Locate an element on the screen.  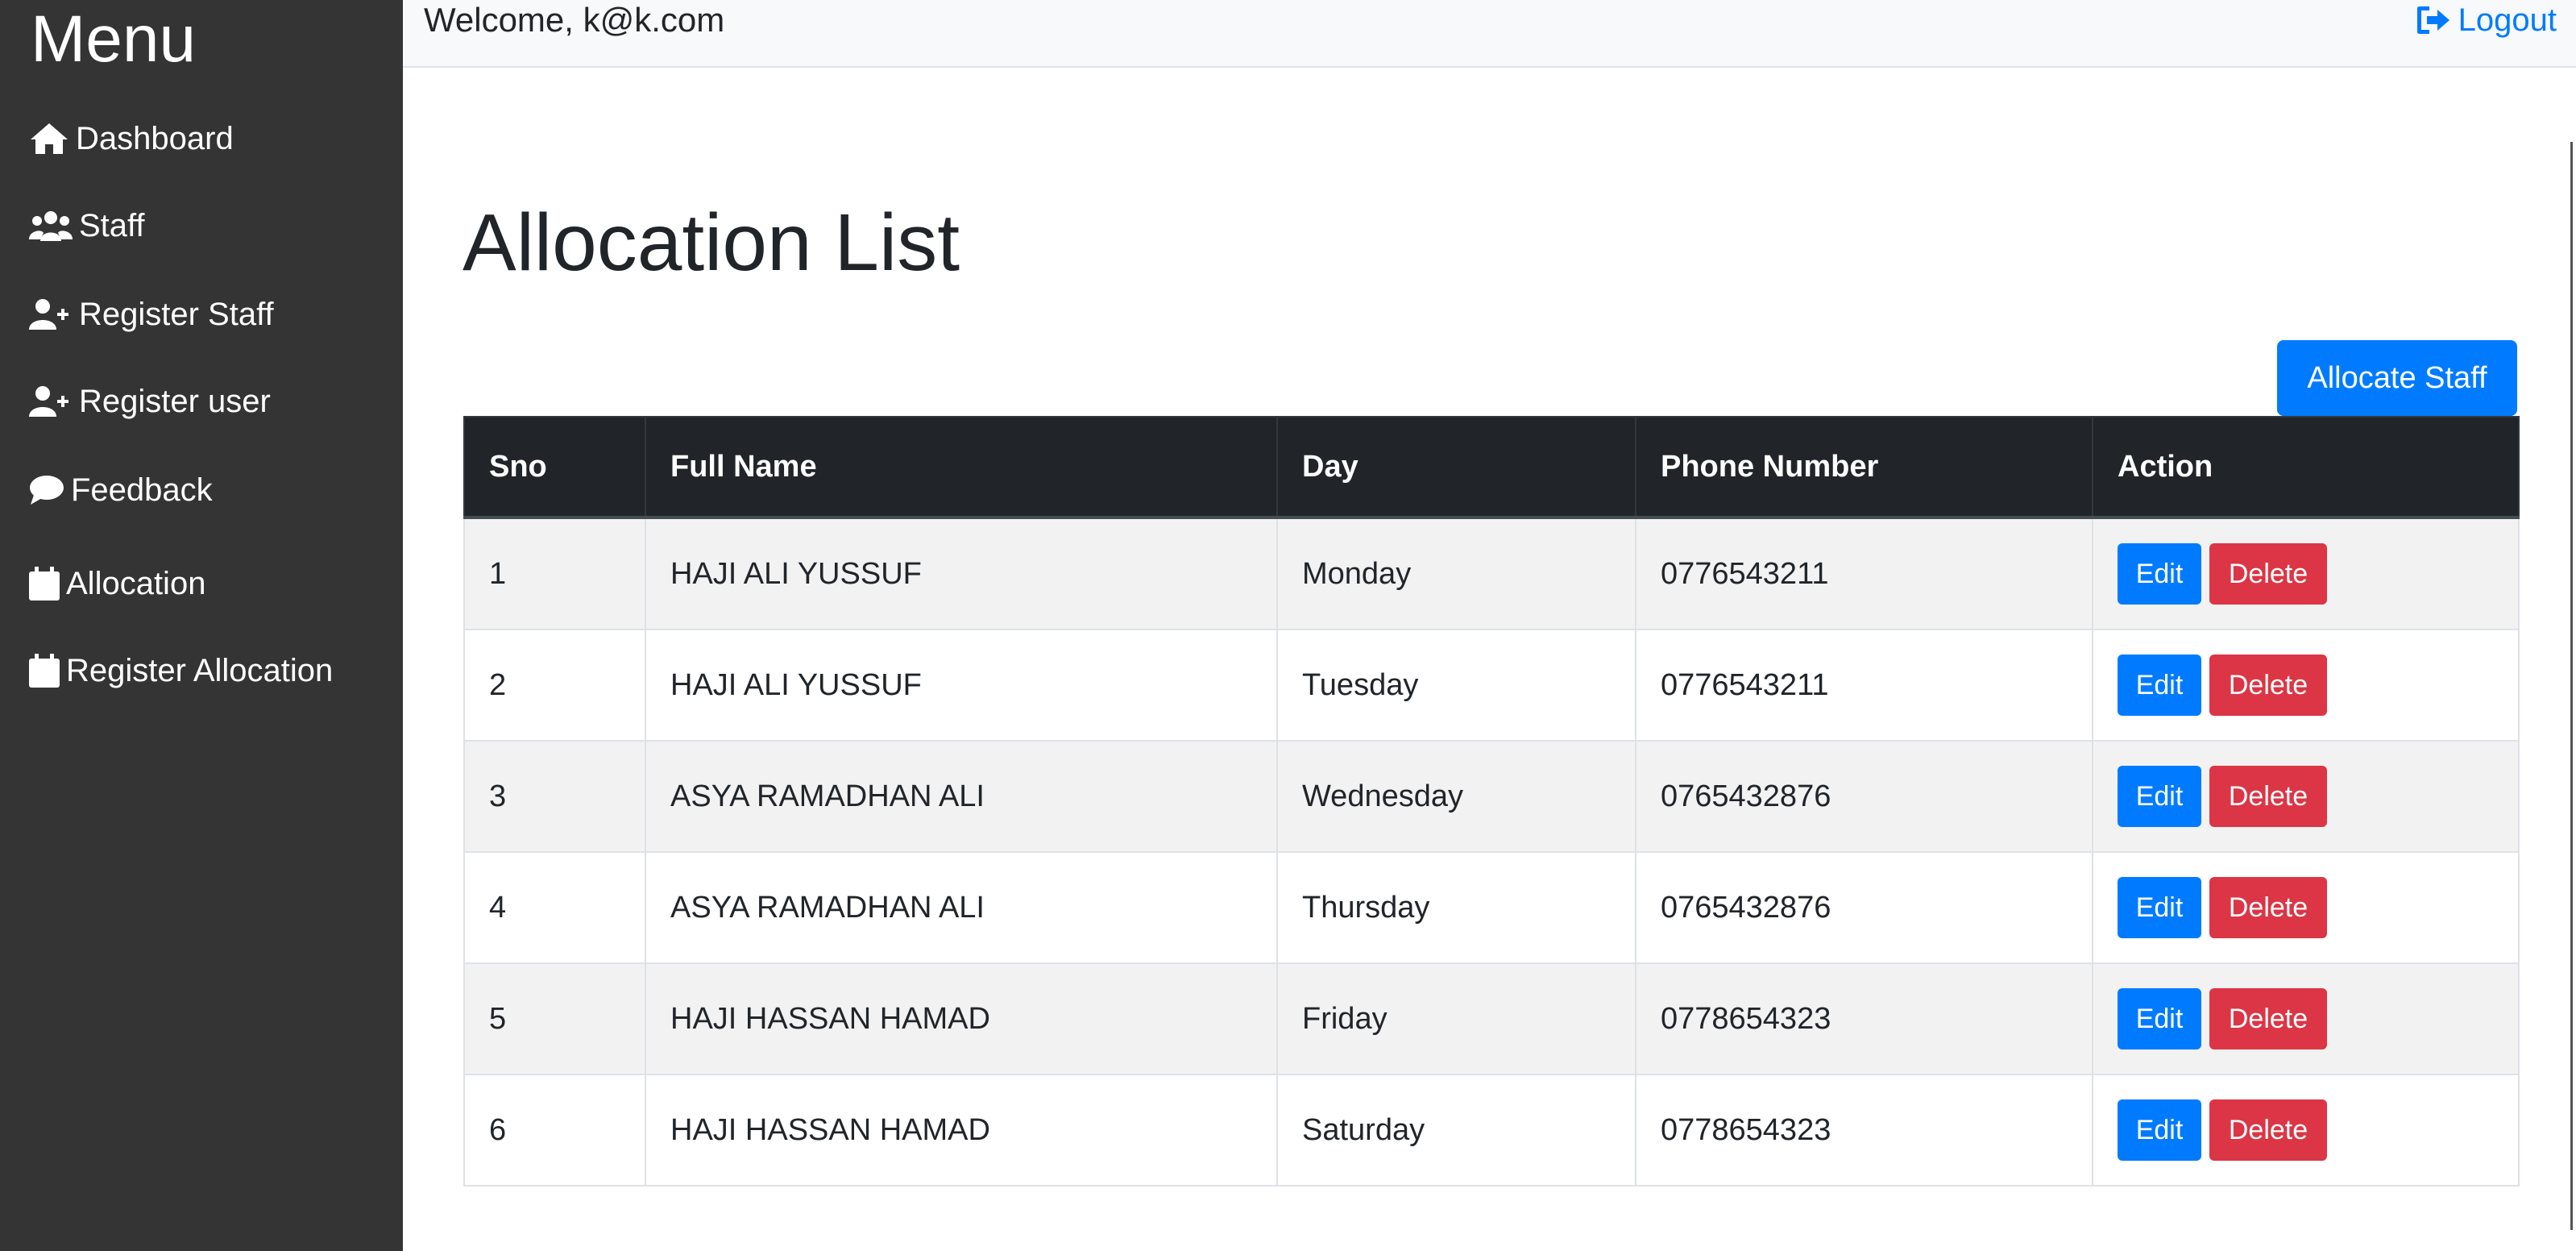
page-scrollbar is located at coordinates (2571, 686).